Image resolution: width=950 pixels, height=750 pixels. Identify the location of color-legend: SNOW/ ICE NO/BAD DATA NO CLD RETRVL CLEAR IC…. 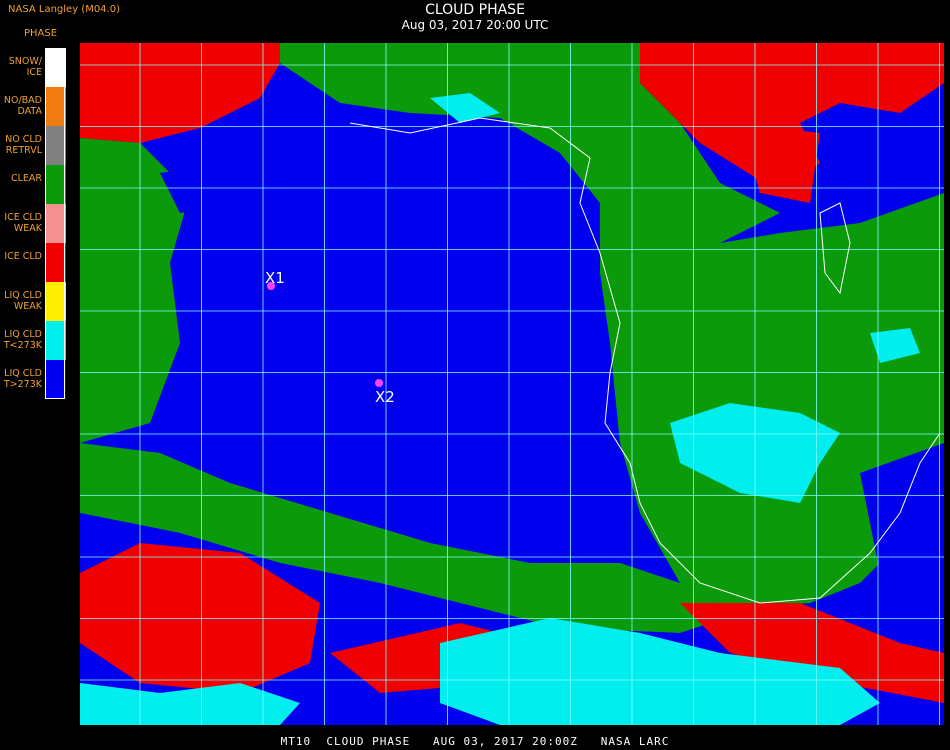
(33, 223).